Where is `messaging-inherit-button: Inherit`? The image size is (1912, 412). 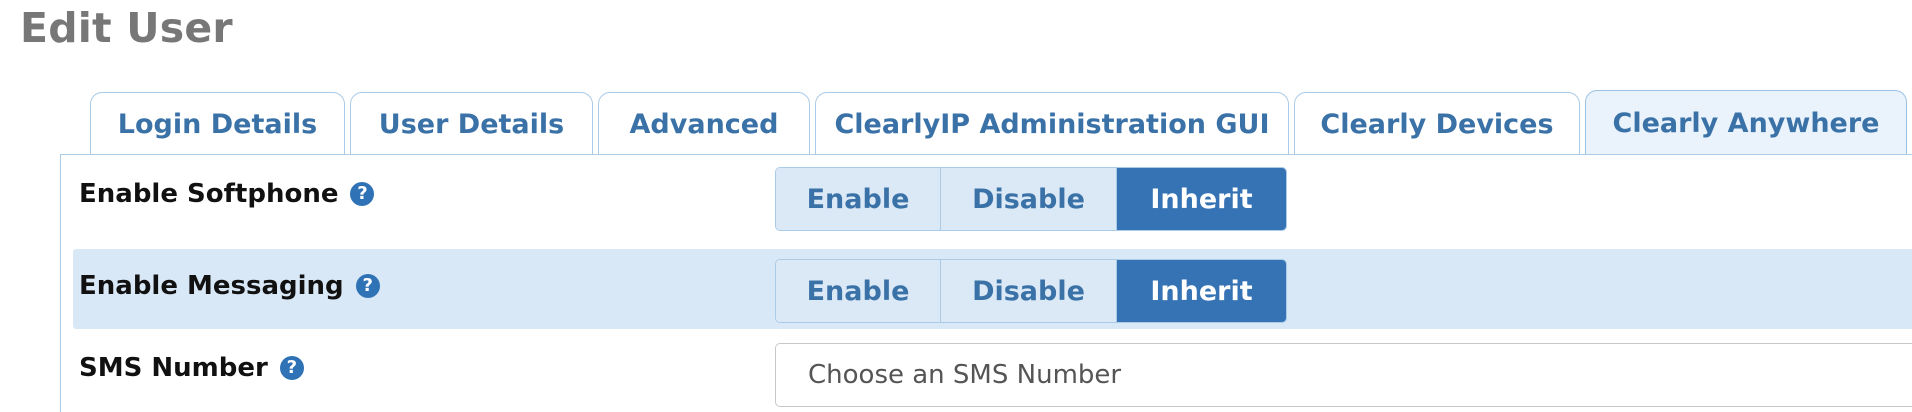 messaging-inherit-button: Inherit is located at coordinates (1201, 291).